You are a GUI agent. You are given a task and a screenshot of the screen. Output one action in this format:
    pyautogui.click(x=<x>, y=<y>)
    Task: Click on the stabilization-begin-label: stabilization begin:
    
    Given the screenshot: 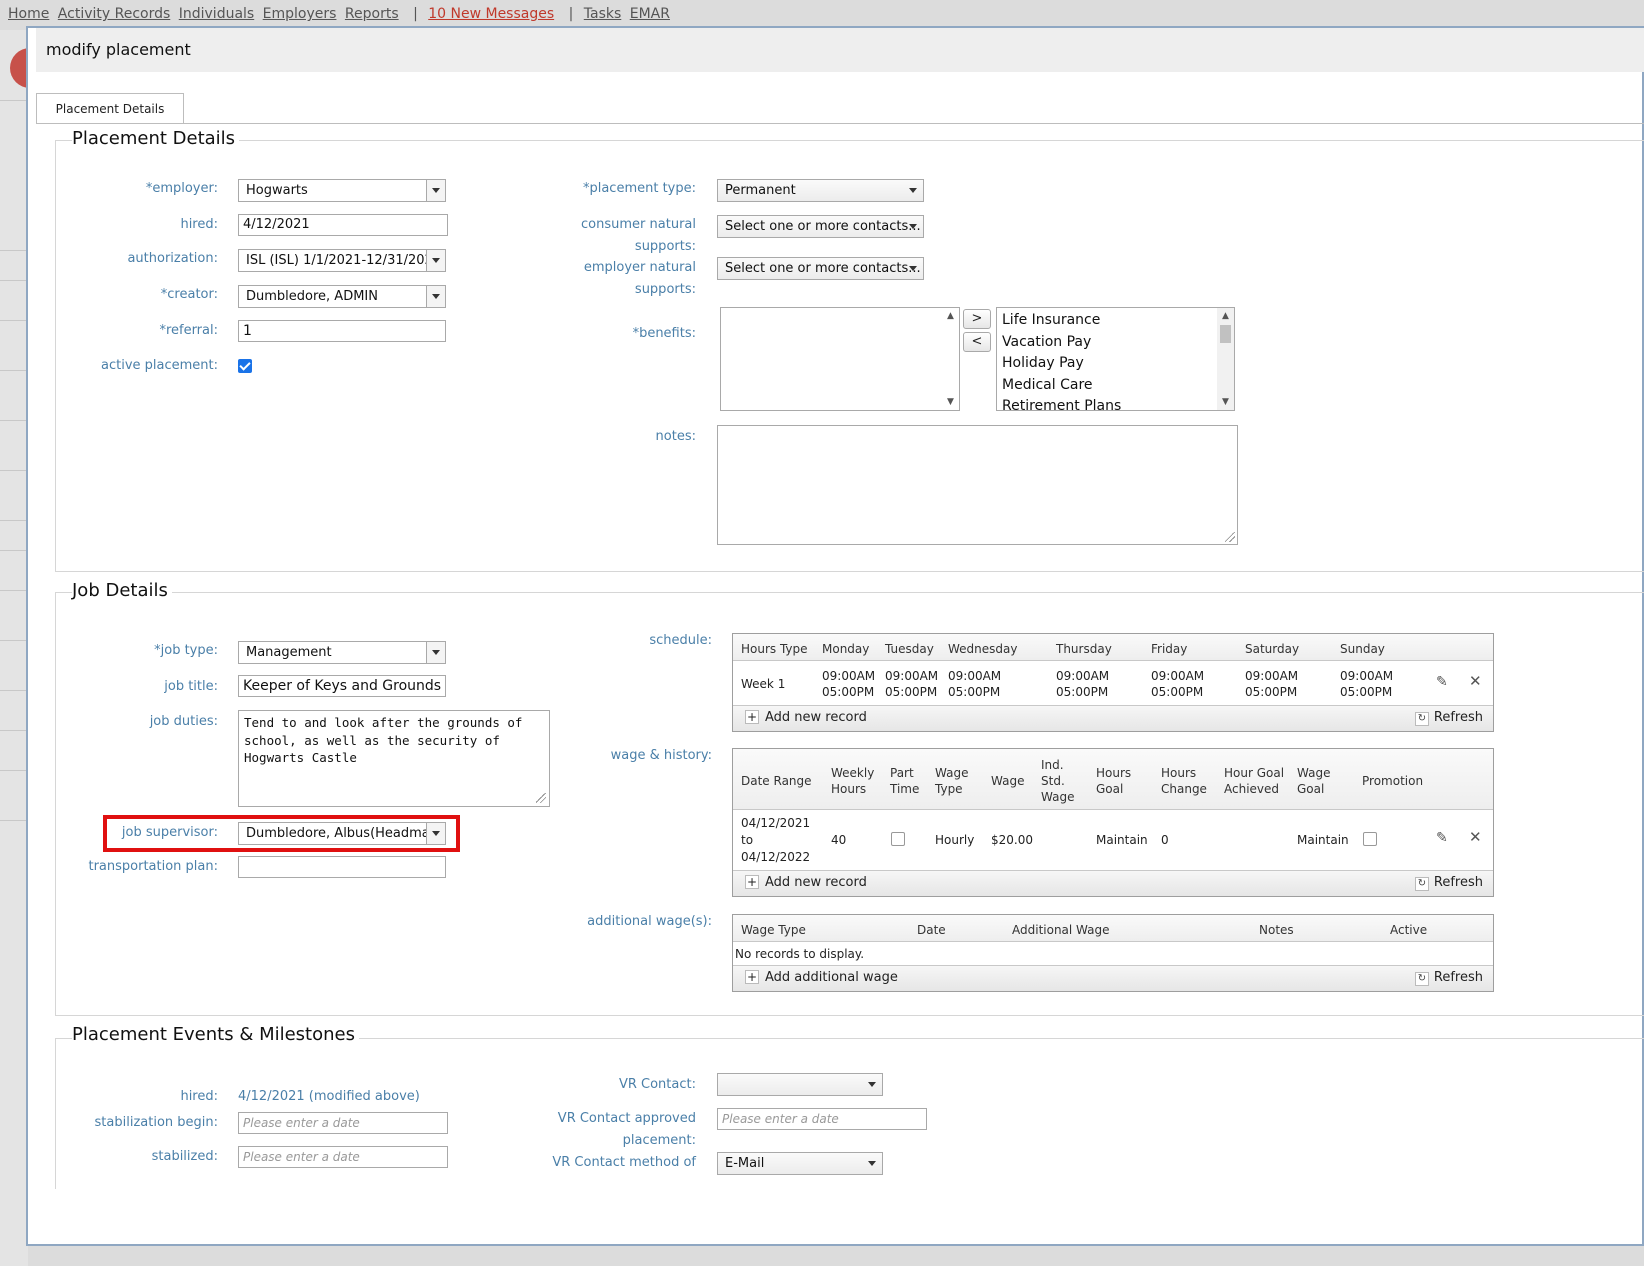 What is the action you would take?
    pyautogui.click(x=156, y=1122)
    